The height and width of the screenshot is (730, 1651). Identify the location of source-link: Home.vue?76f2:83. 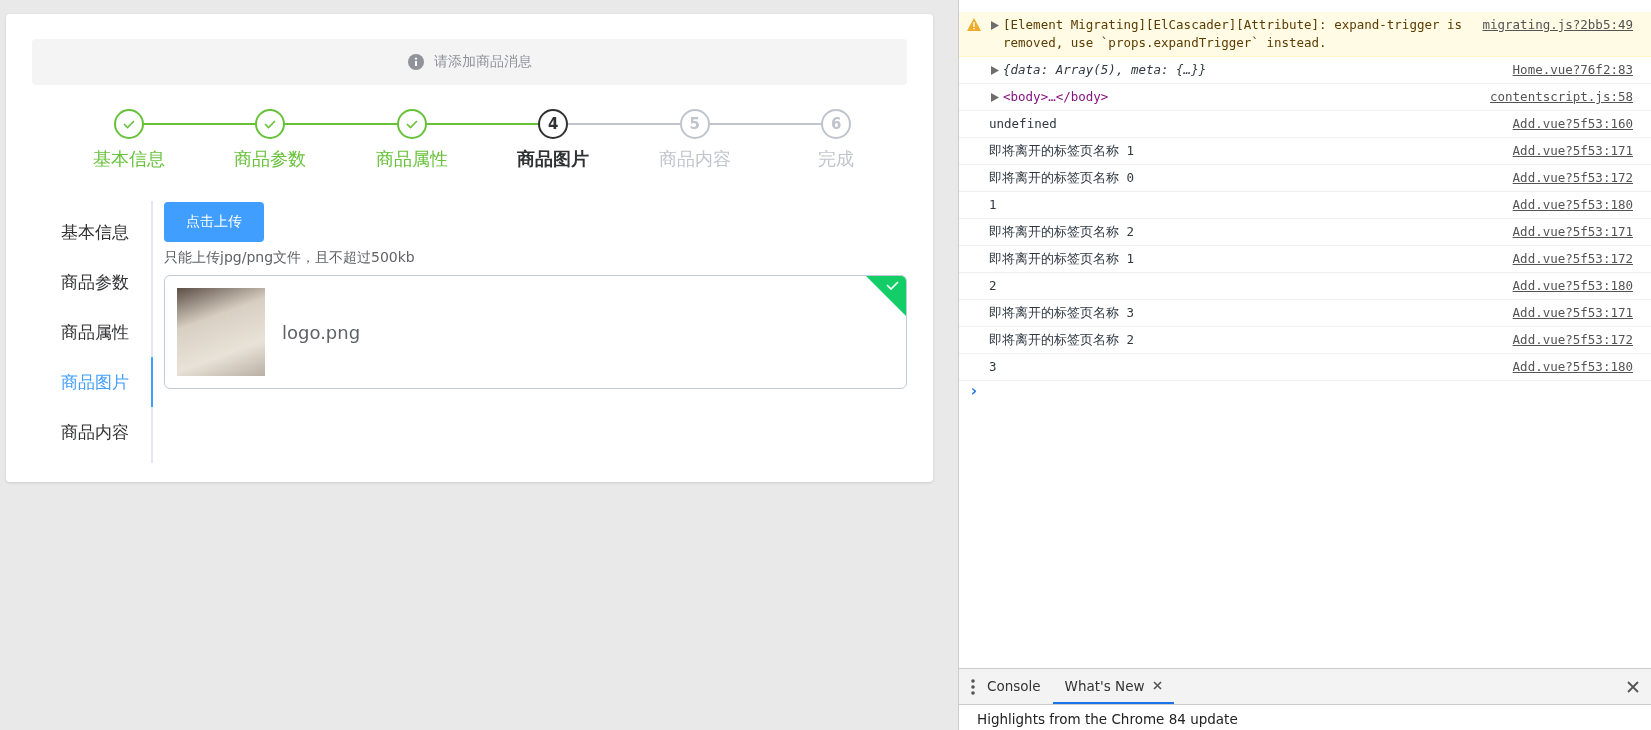
(1572, 70).